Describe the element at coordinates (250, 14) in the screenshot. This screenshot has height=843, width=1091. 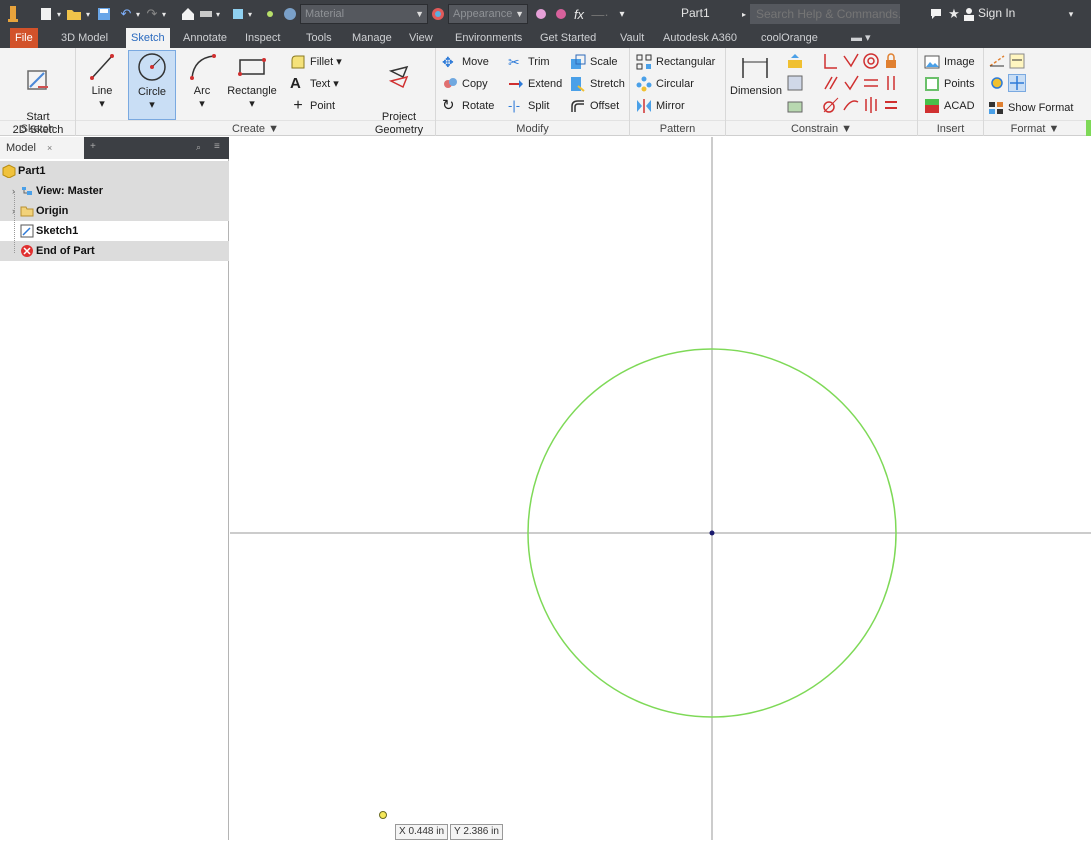
I see `update-dropdown-icon: ▾` at that location.